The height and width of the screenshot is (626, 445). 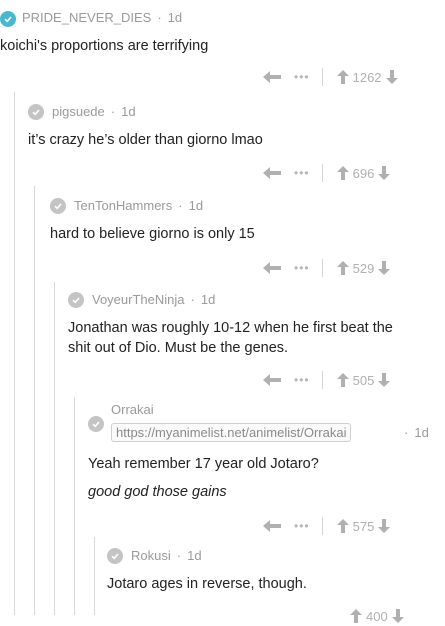 What do you see at coordinates (104, 46) in the screenshot?
I see `comment-text: koichi's proportions are terrifying` at bounding box center [104, 46].